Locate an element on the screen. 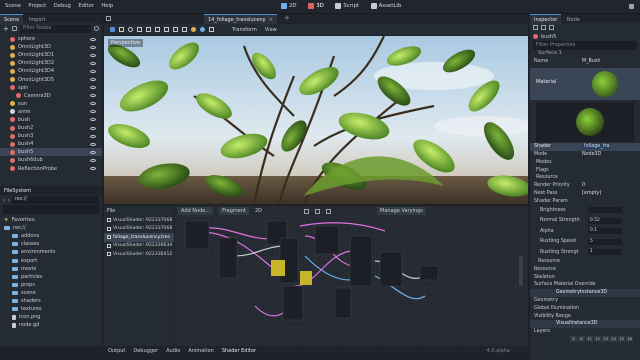 Image resolution: width=640 pixels, height=360 pixels. filesystem-item: environments is located at coordinates (51, 252).